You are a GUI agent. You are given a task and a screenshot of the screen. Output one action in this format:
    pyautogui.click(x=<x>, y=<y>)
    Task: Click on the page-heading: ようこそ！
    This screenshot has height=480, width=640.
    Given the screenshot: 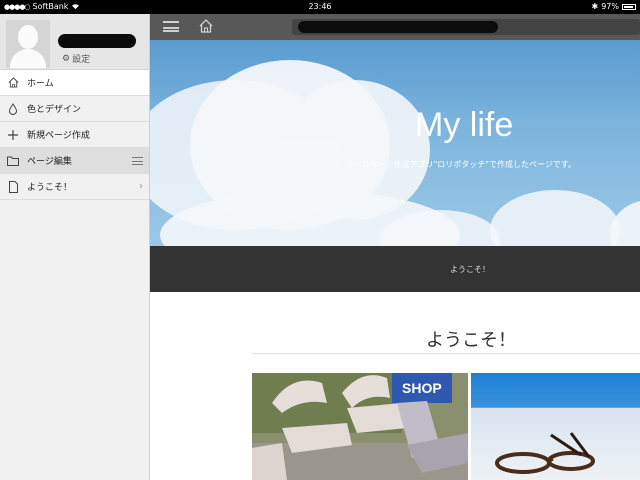 What is the action you would take?
    pyautogui.click(x=471, y=340)
    